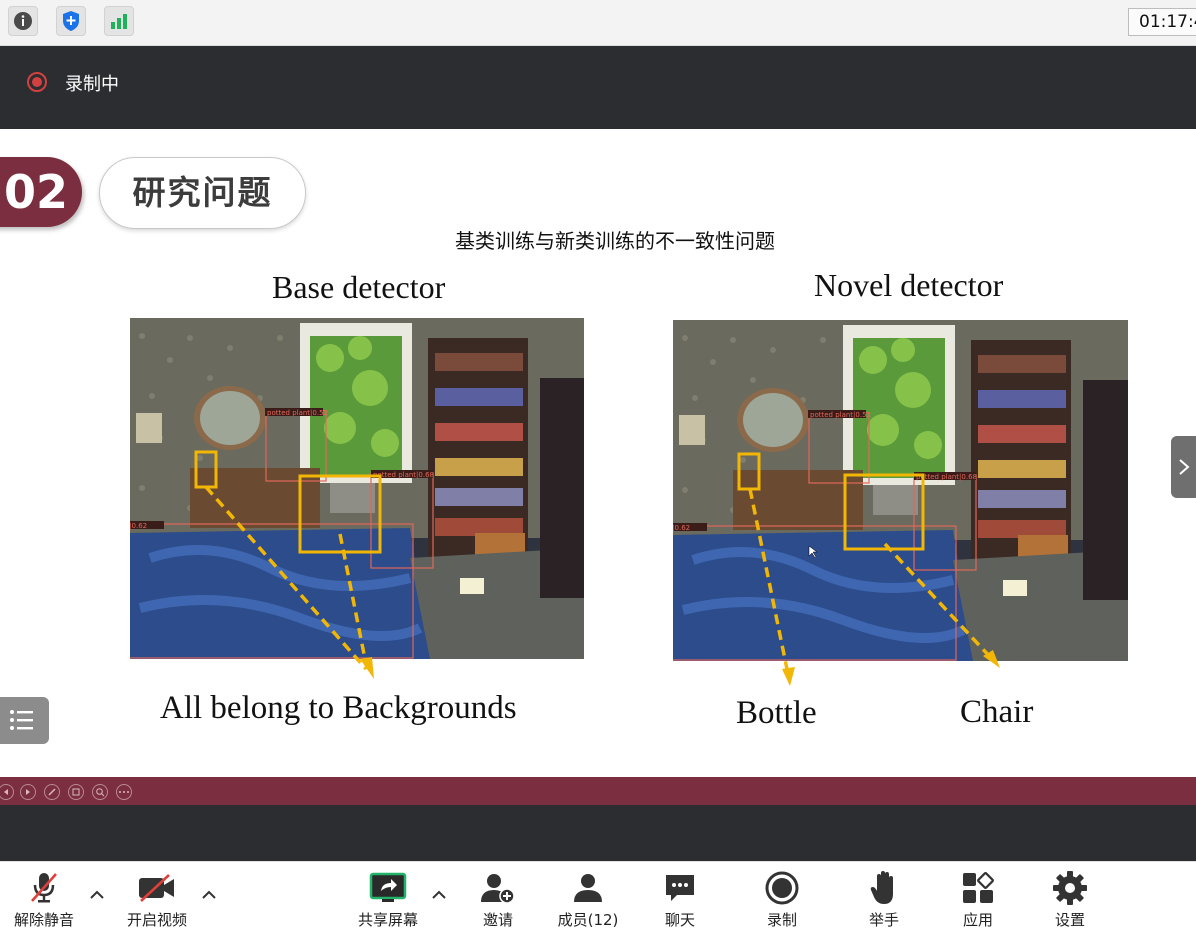 The height and width of the screenshot is (930, 1196). Describe the element at coordinates (43, 920) in the screenshot. I see `unmute-label: 解除静音` at that location.